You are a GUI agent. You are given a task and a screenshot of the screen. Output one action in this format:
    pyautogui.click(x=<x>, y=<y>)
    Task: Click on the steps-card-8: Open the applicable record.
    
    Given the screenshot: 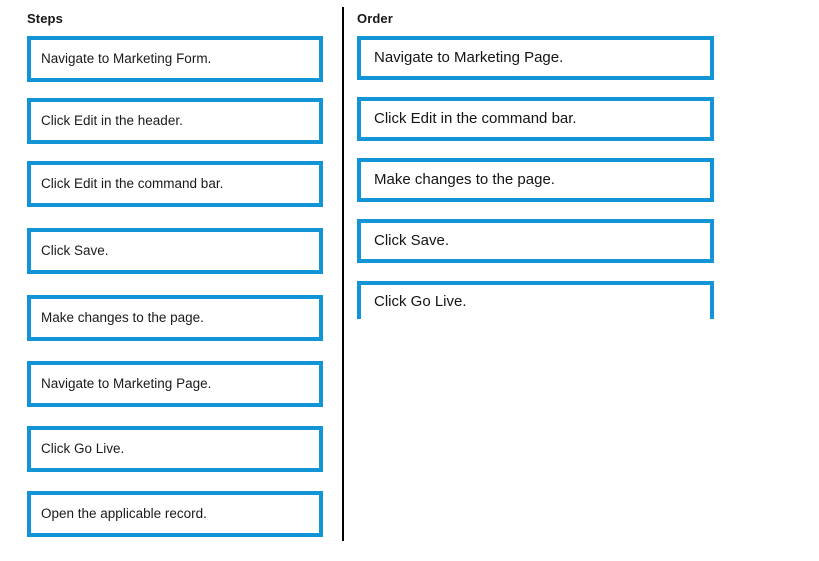 What is the action you would take?
    pyautogui.click(x=175, y=514)
    